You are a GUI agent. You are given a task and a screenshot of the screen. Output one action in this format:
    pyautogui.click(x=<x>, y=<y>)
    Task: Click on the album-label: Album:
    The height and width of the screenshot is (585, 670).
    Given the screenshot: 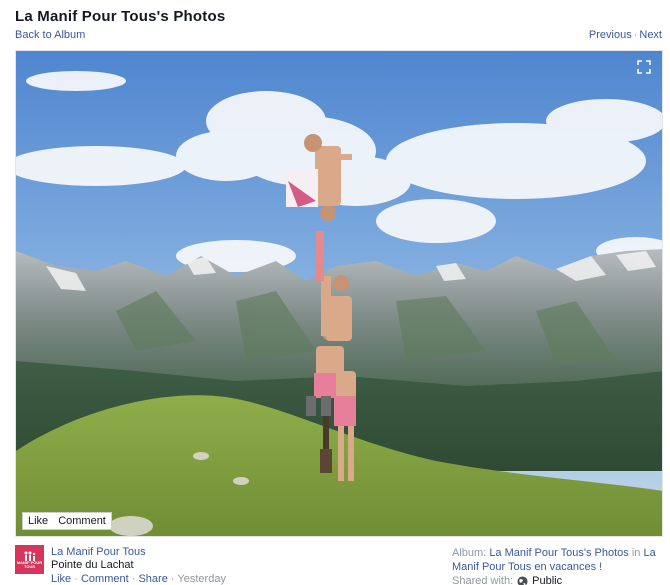 What is the action you would take?
    pyautogui.click(x=469, y=553)
    